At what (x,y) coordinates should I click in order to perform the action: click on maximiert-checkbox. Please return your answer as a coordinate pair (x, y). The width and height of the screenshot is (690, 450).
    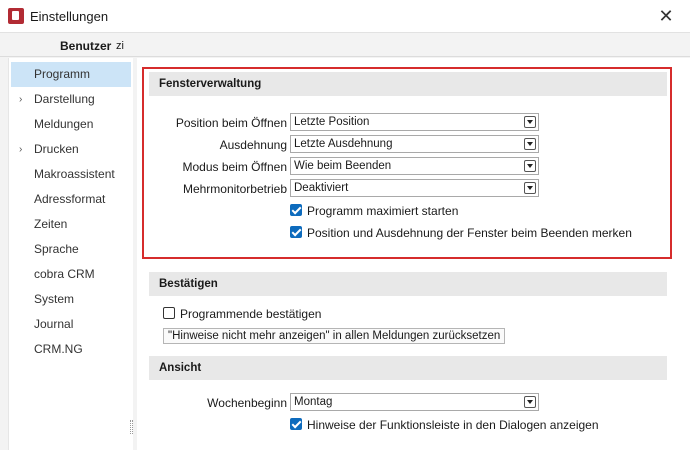
    Looking at the image, I should click on (296, 210).